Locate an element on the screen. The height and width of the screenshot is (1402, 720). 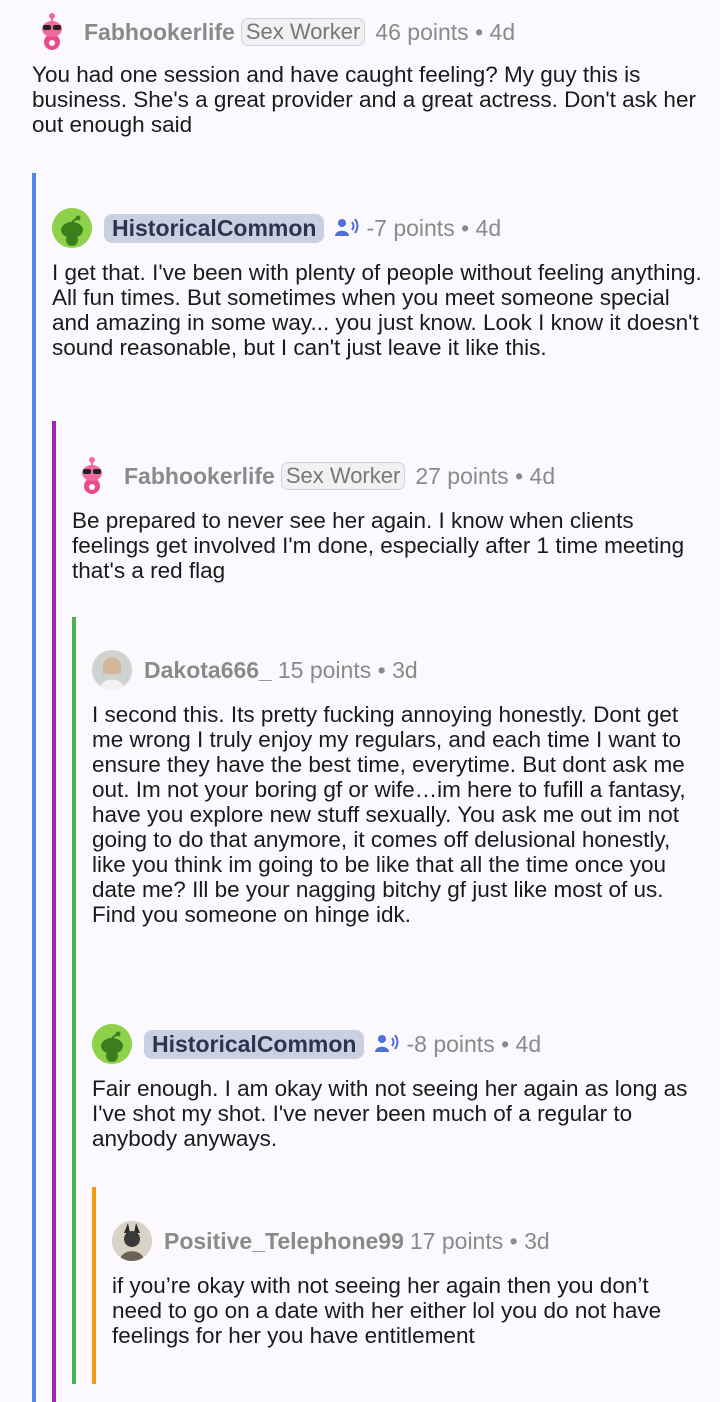
comment-meta: Dakota666_ 15 points • 3d is located at coordinates (397, 670).